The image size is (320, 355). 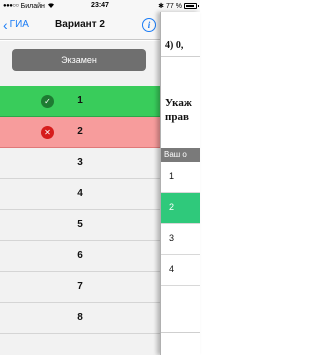 I want to click on question-row-8: 8, so click(x=80, y=318).